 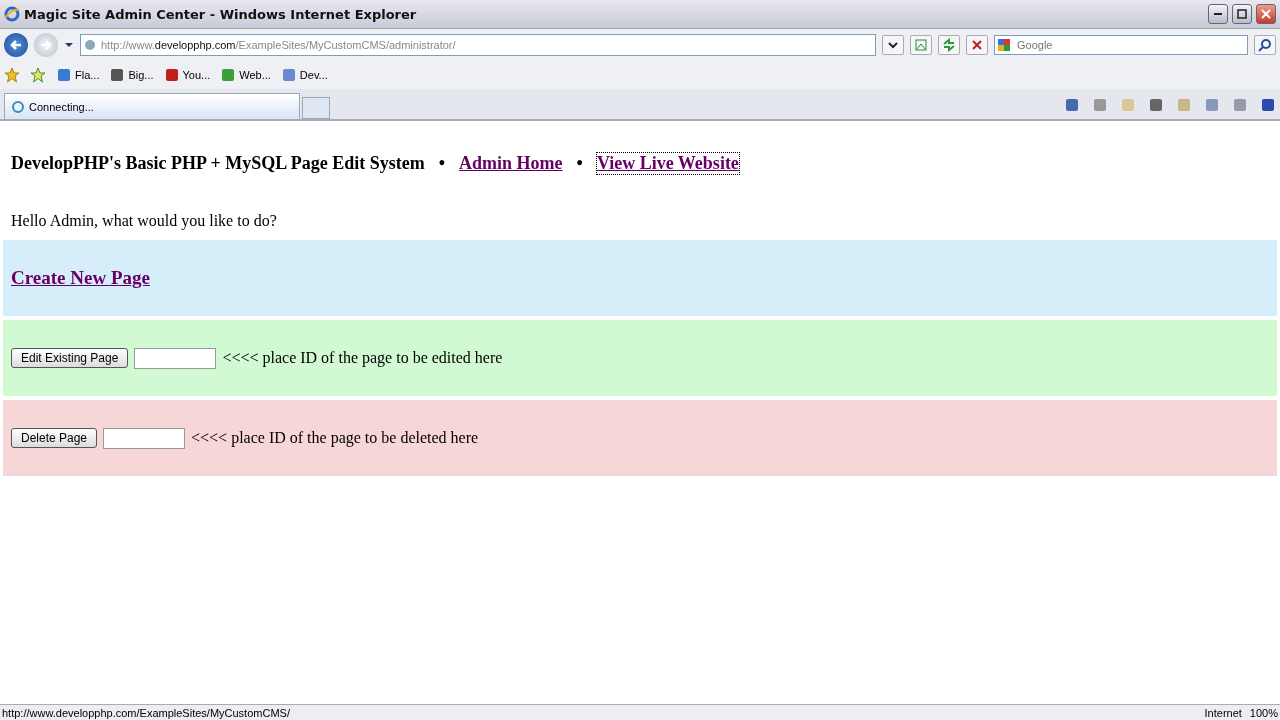 What do you see at coordinates (12, 75) in the screenshot?
I see `star-icon` at bounding box center [12, 75].